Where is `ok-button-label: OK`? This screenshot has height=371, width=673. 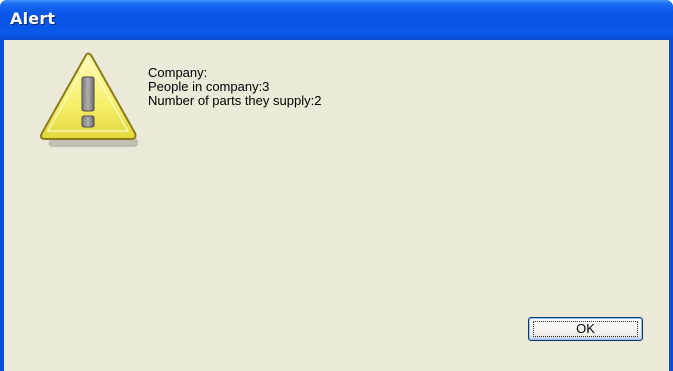 ok-button-label: OK is located at coordinates (585, 328).